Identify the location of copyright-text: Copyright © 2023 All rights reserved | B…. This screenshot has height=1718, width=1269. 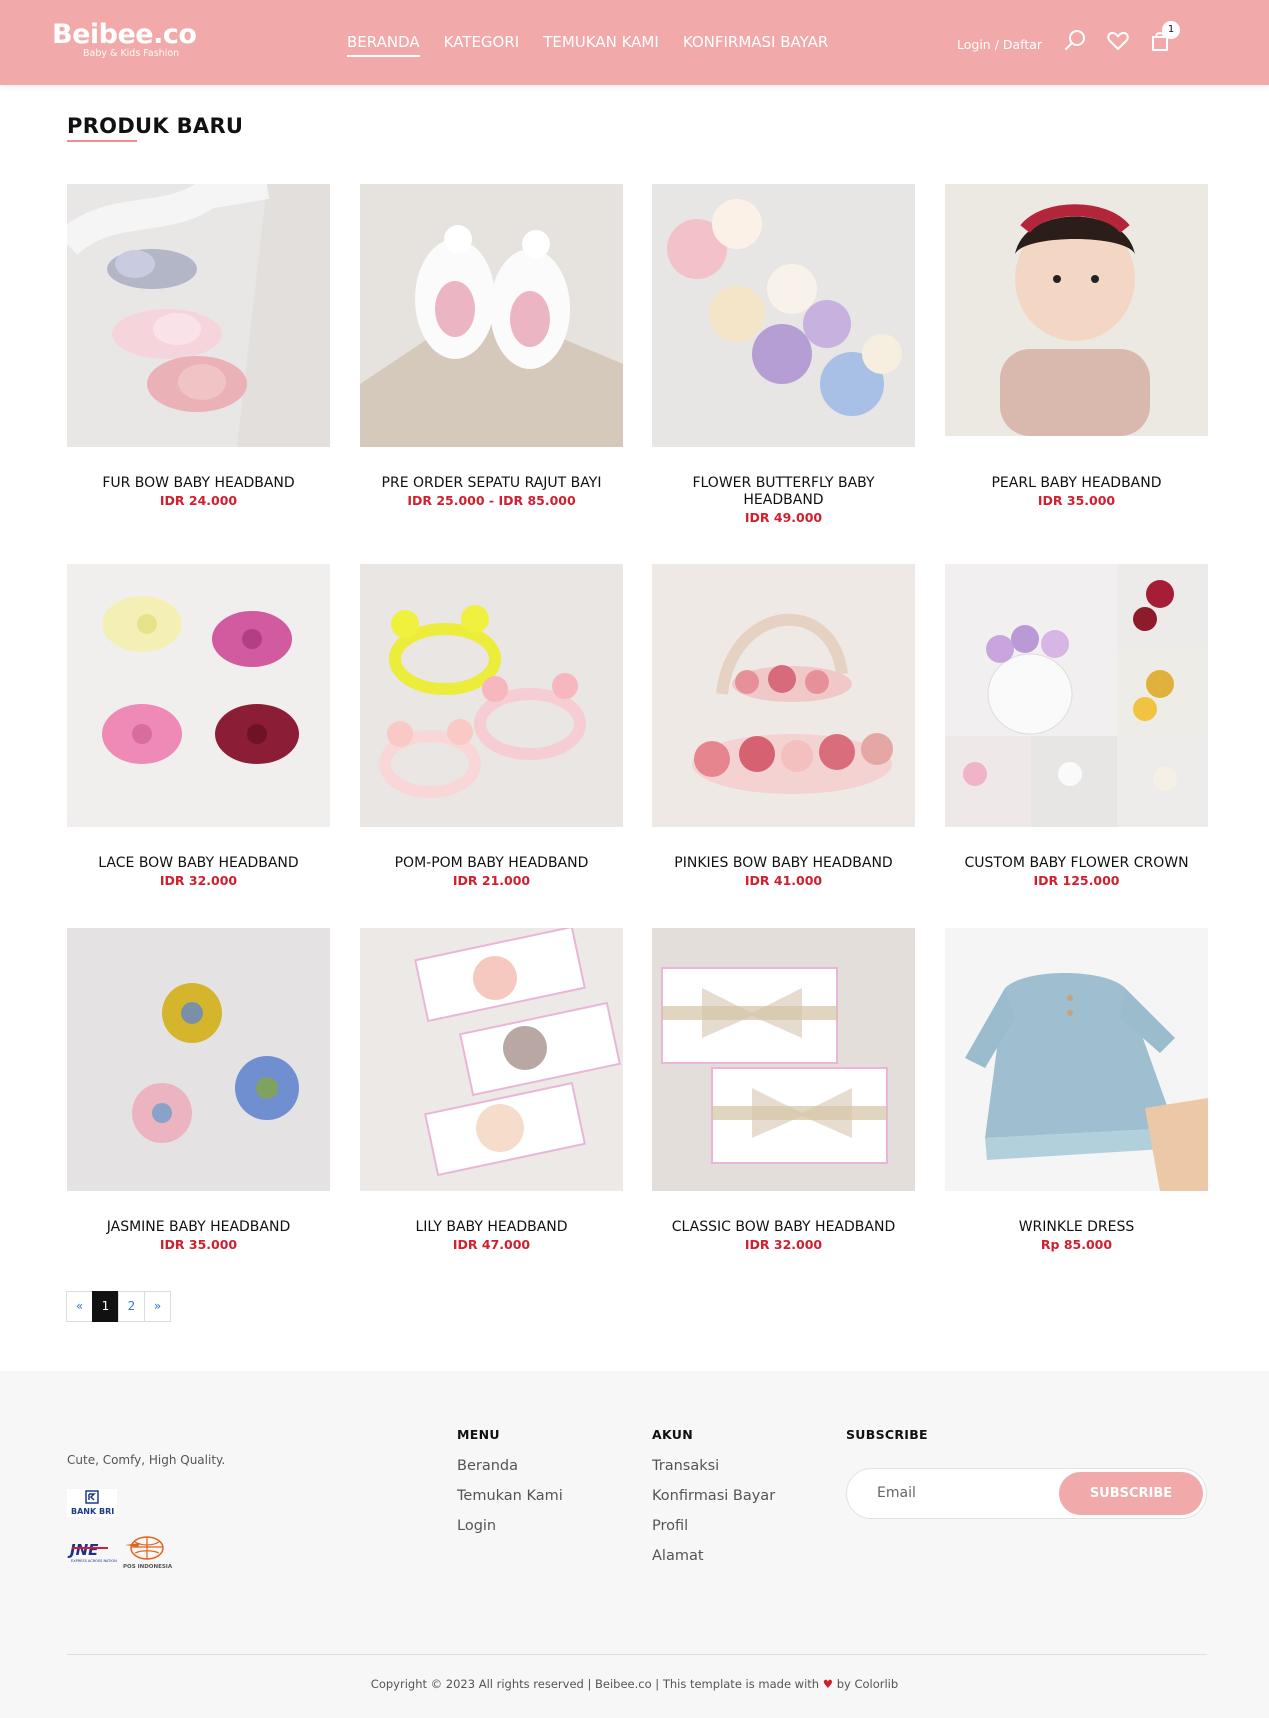
(595, 1684).